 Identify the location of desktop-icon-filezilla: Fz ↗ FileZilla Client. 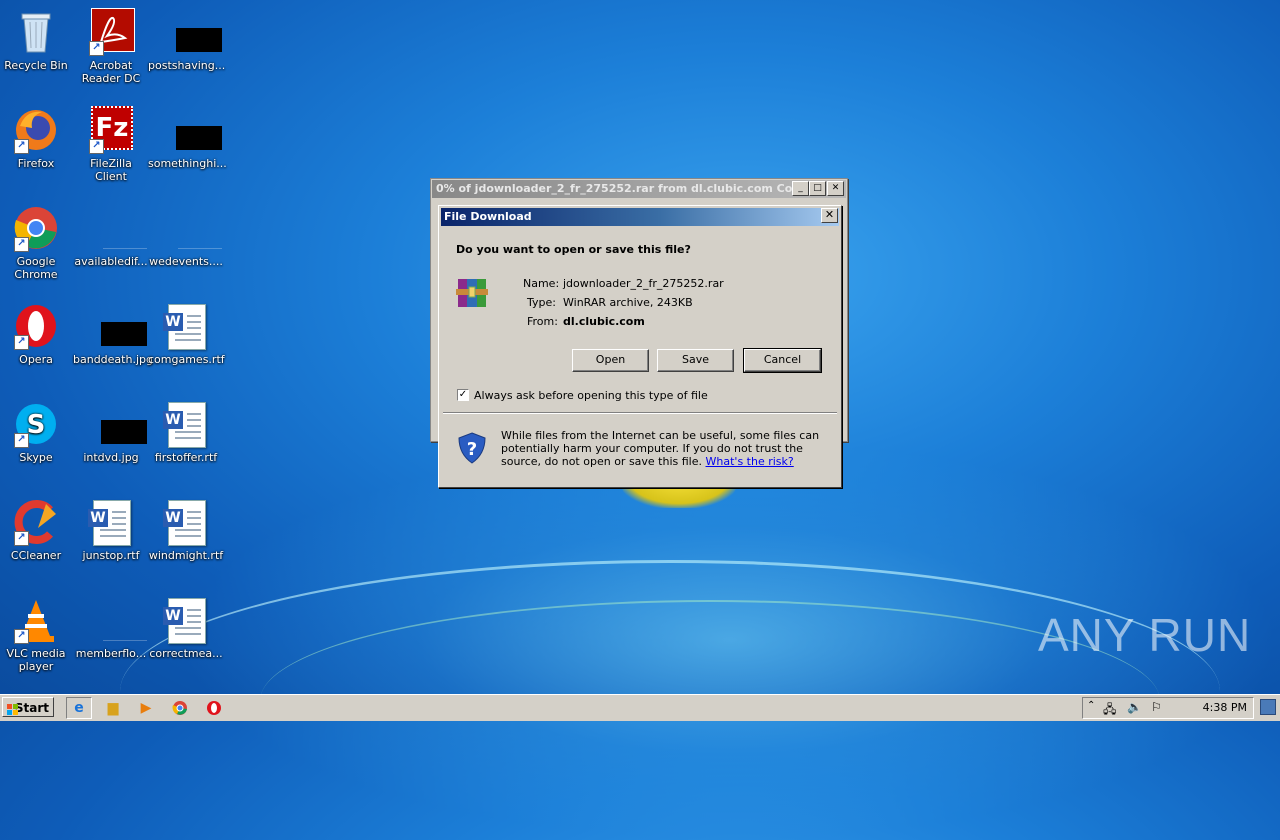
(111, 144).